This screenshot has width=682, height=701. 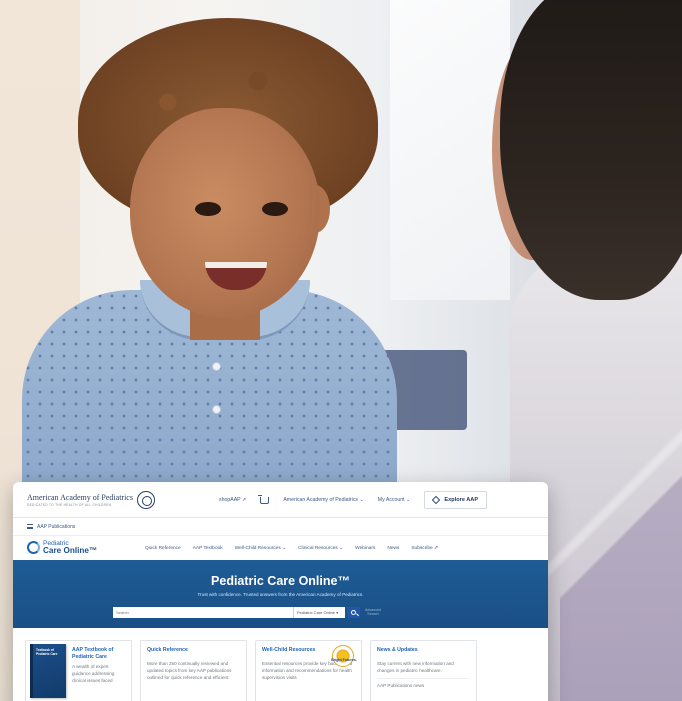 What do you see at coordinates (48, 671) in the screenshot?
I see `textbook-cover: Textbook of Pediatric Care` at bounding box center [48, 671].